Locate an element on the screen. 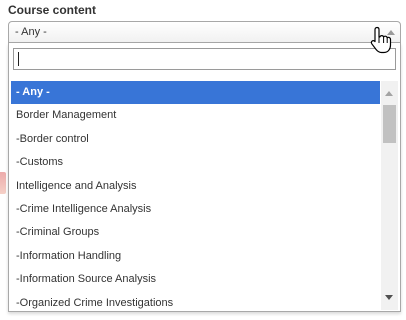 The height and width of the screenshot is (320, 406). hand-pointer-icon is located at coordinates (381, 40).